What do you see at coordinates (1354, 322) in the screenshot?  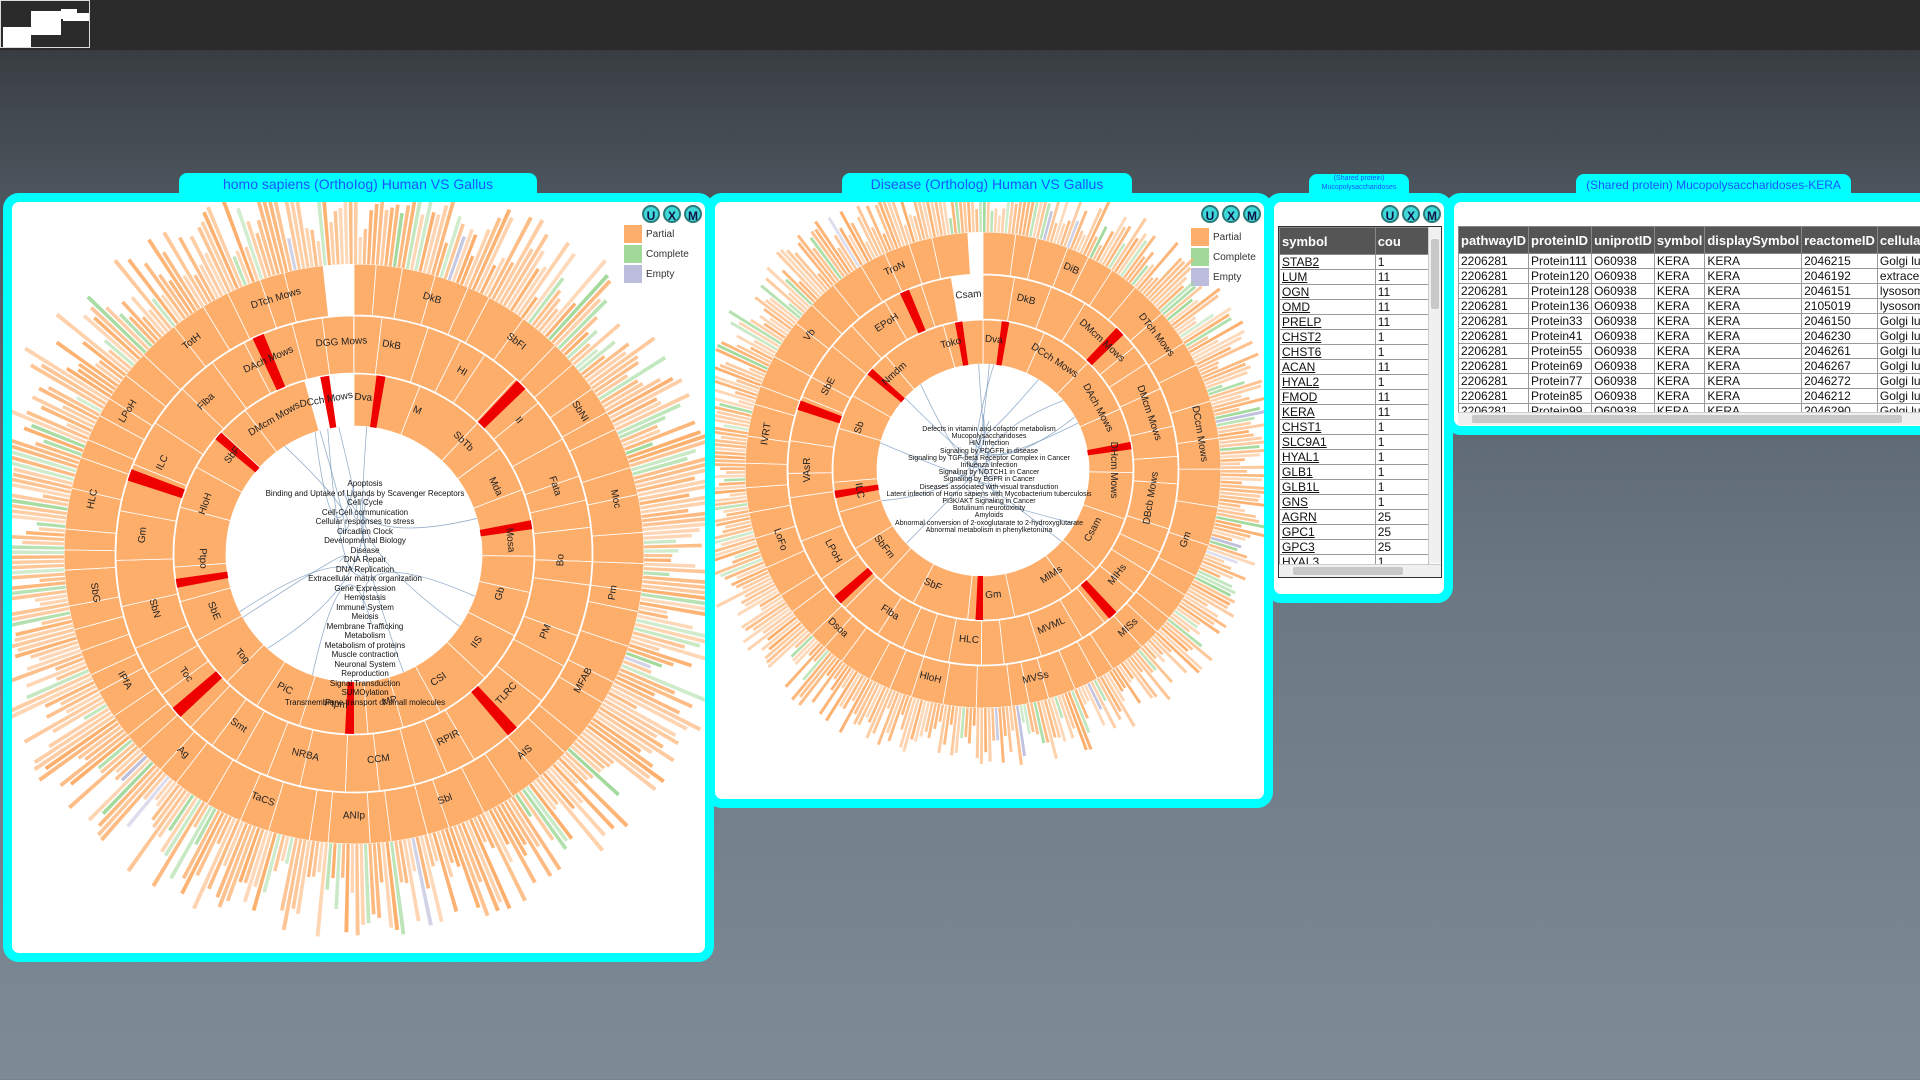 I see `table-row: PRELP 11` at bounding box center [1354, 322].